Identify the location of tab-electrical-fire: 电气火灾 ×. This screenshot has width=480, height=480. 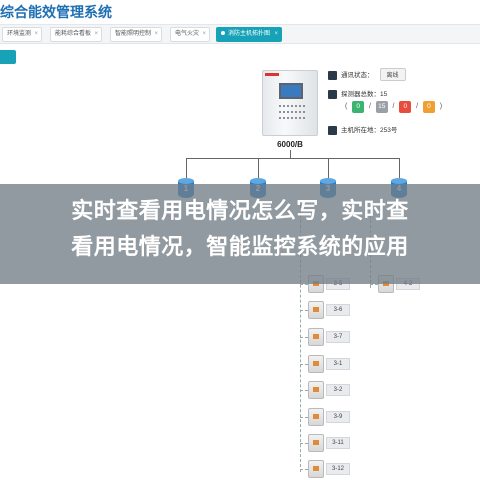
(190, 34).